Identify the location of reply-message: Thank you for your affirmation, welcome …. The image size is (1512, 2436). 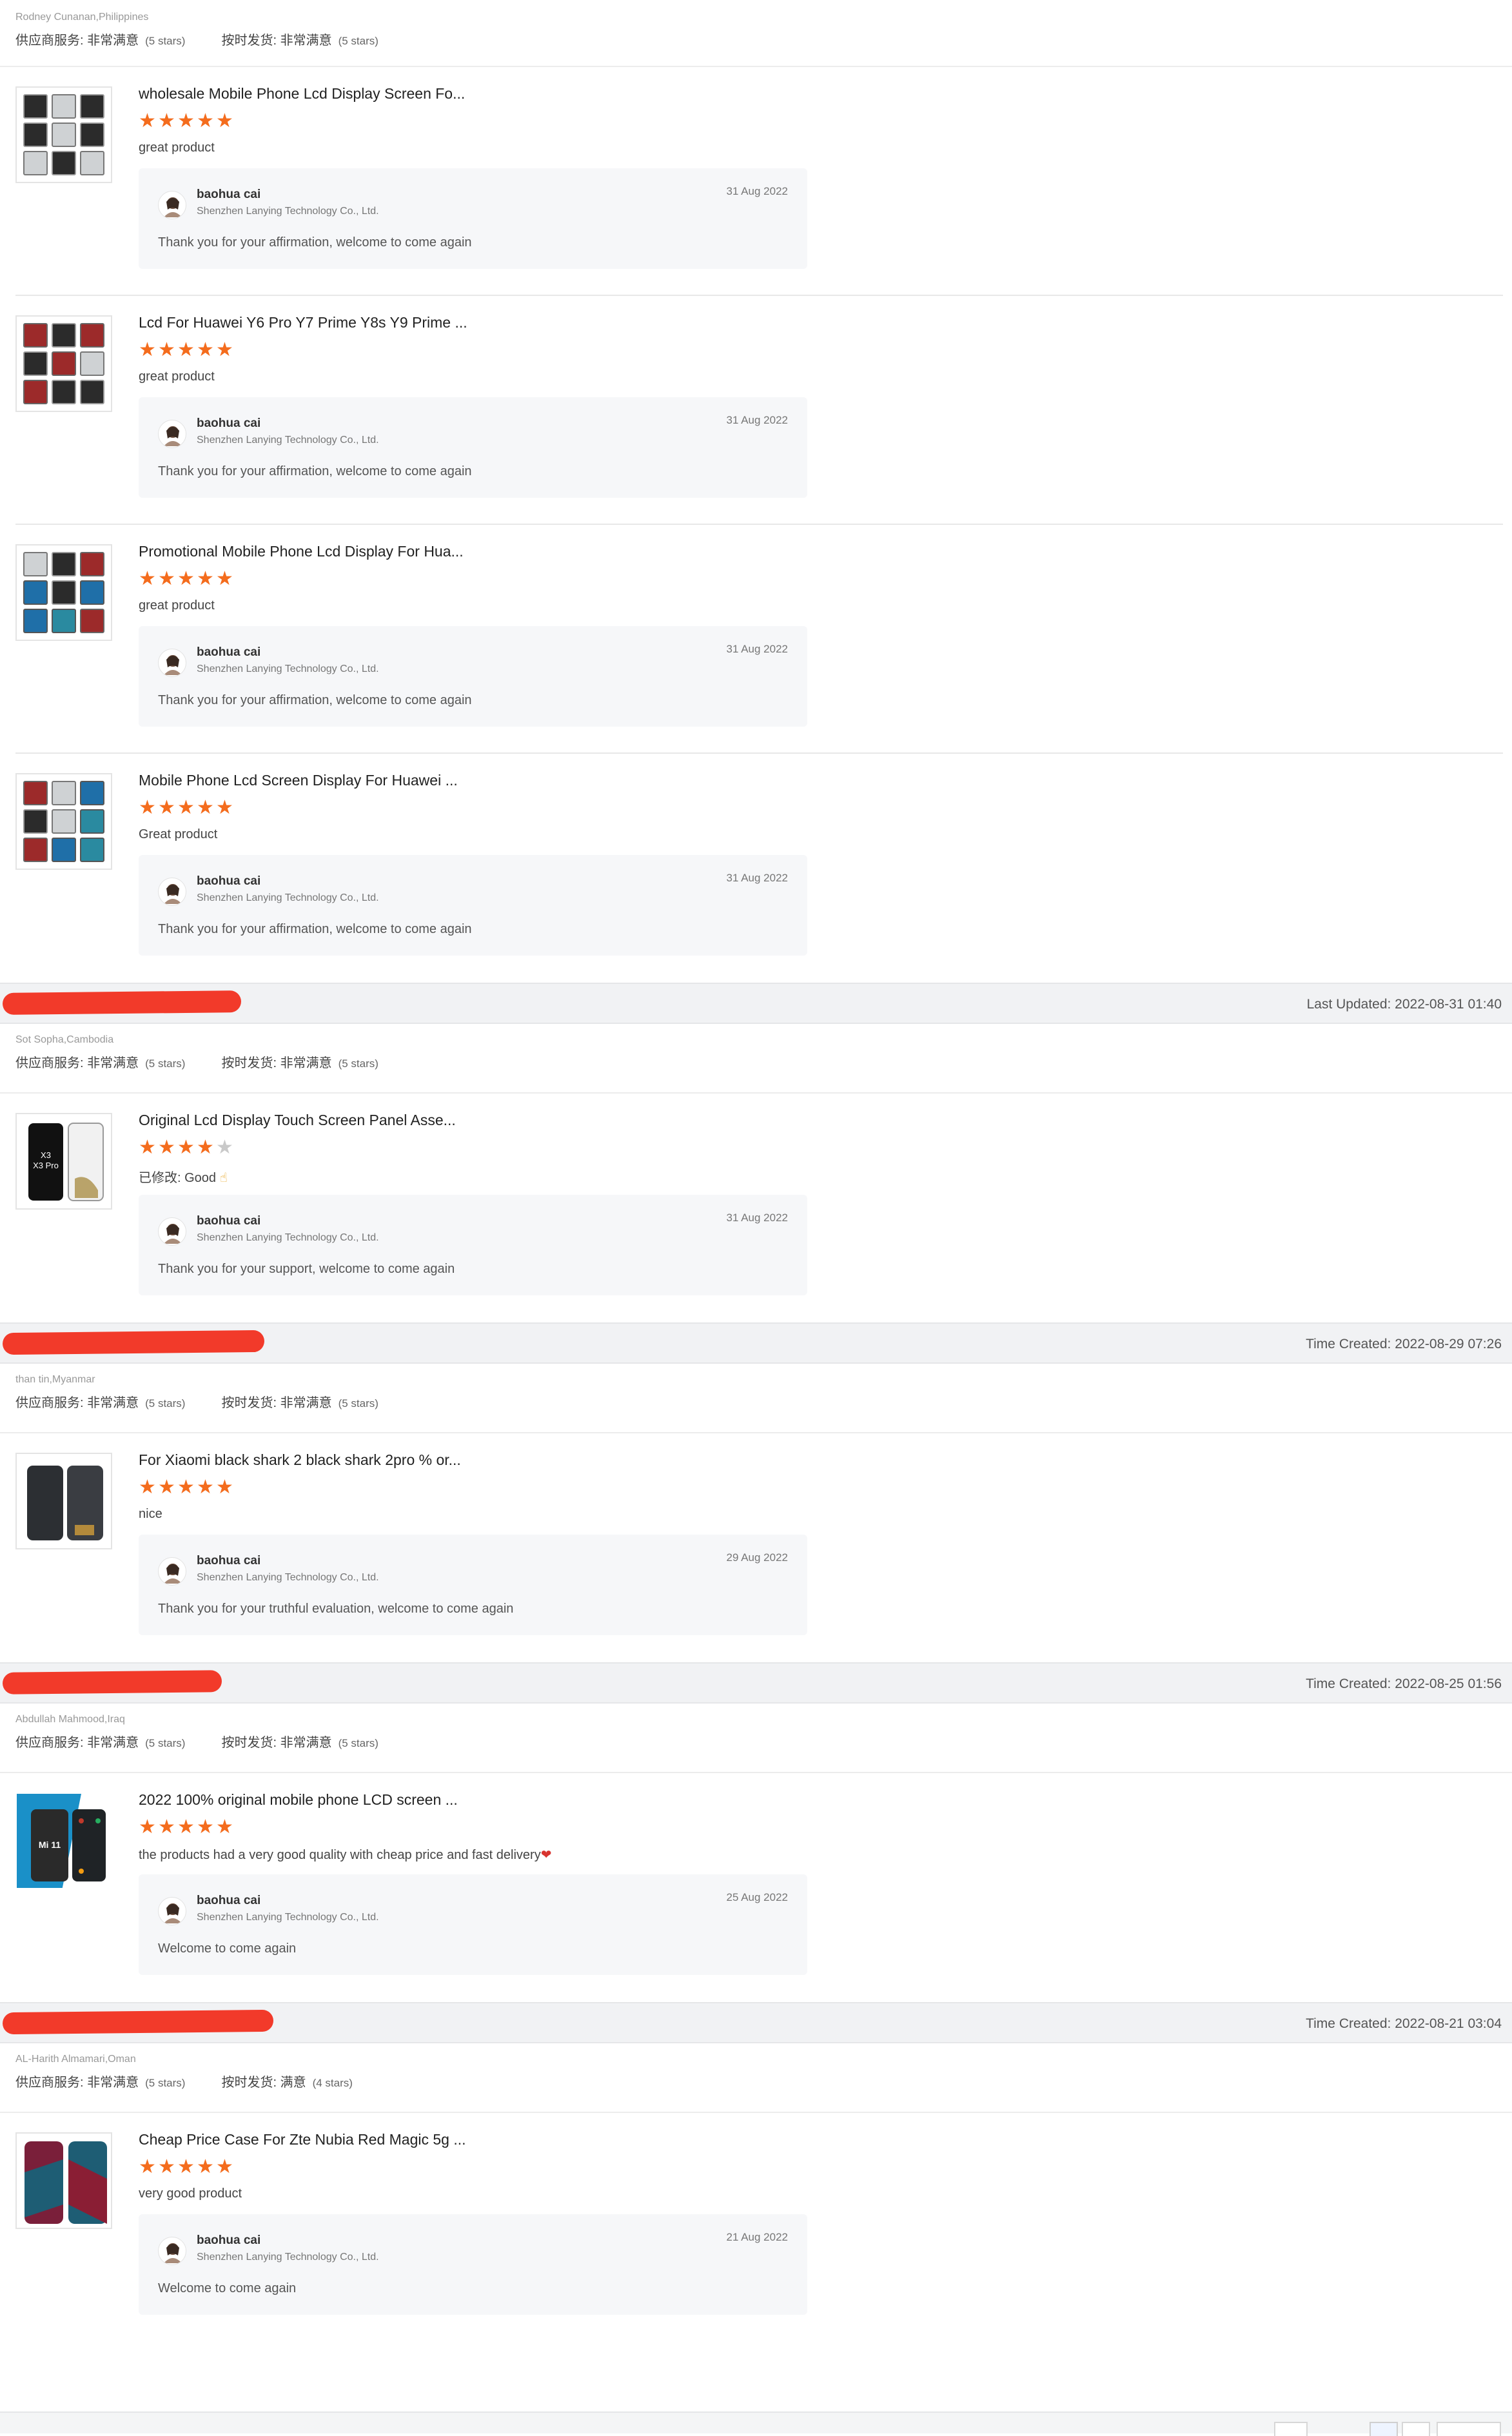
(315, 700).